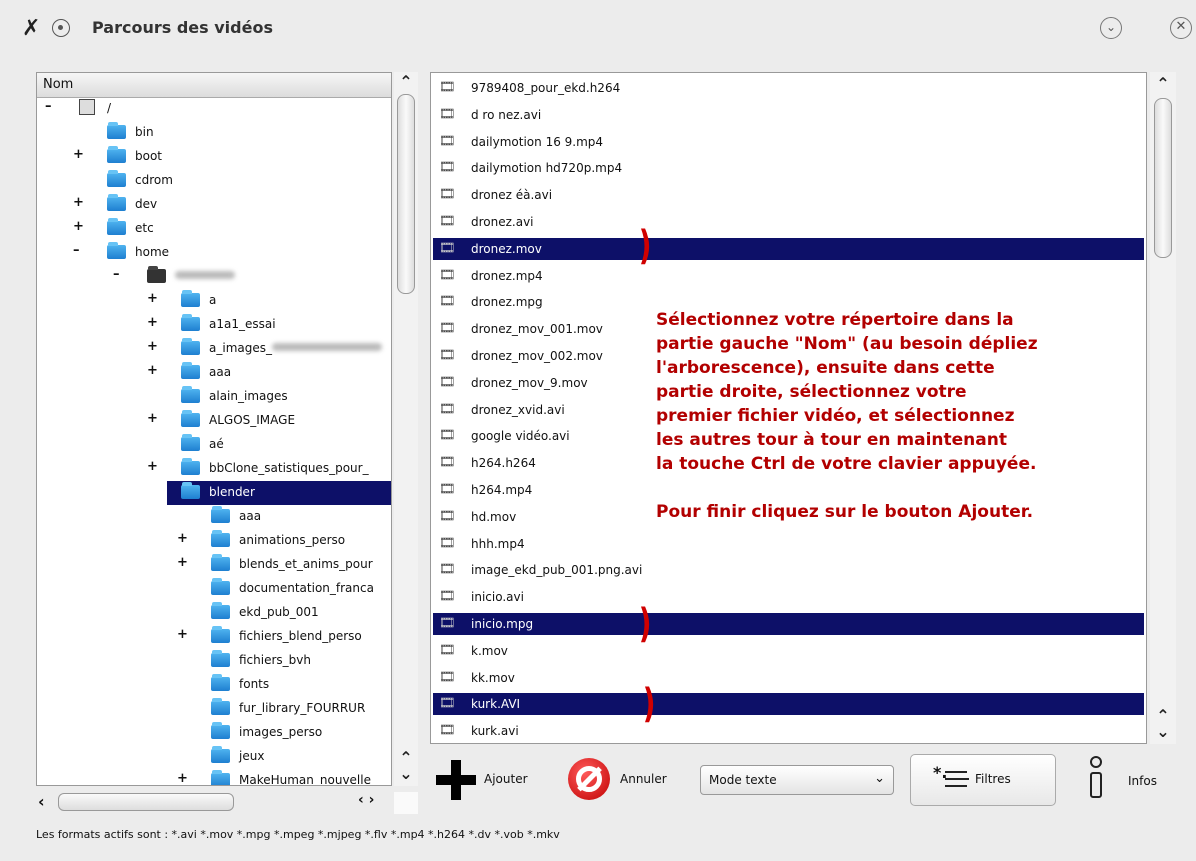  I want to click on tree-item: images_perso, so click(214, 733).